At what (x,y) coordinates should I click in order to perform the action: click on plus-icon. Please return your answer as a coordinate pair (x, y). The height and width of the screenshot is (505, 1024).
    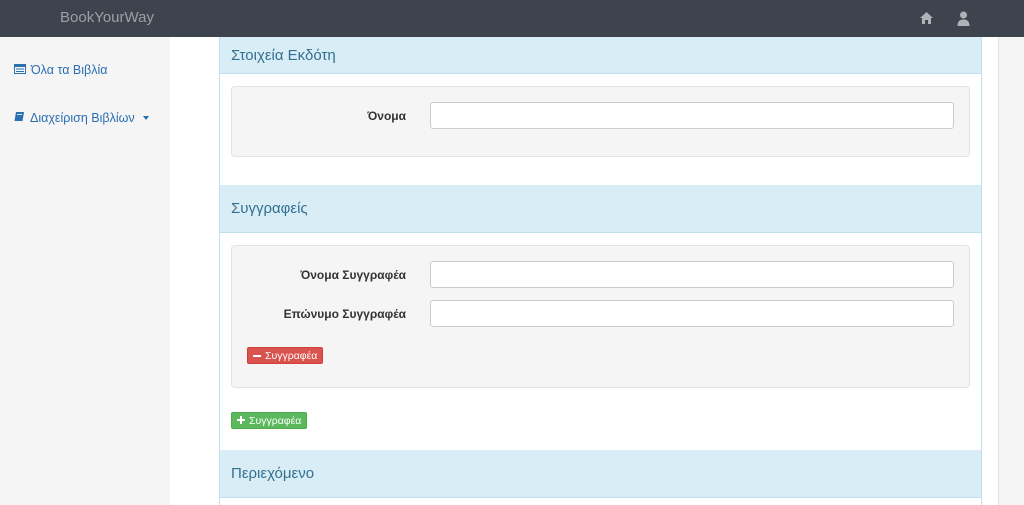
    Looking at the image, I should click on (241, 421).